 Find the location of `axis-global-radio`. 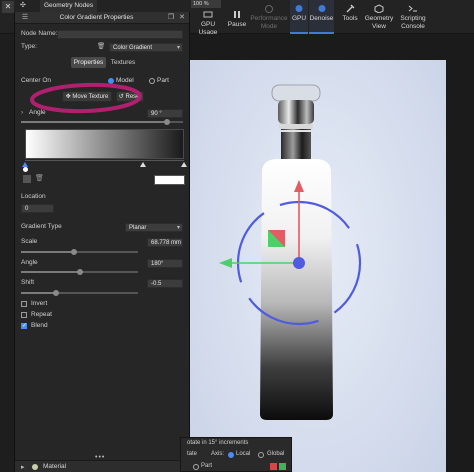

axis-global-radio is located at coordinates (261, 455).